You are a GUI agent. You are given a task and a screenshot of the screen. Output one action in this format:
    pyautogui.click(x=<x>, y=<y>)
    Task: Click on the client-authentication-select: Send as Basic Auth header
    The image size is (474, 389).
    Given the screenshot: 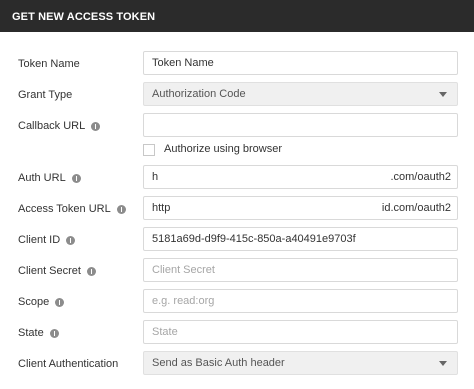 What is the action you would take?
    pyautogui.click(x=300, y=363)
    